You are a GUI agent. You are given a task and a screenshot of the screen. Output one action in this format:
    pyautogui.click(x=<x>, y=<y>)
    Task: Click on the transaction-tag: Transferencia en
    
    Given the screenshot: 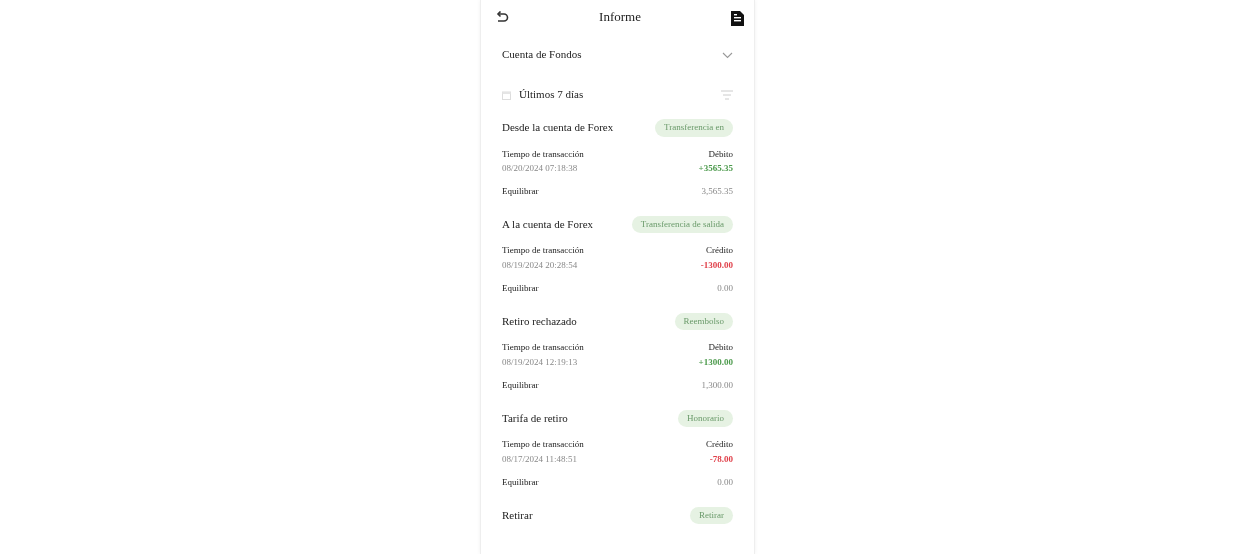 What is the action you would take?
    pyautogui.click(x=694, y=128)
    